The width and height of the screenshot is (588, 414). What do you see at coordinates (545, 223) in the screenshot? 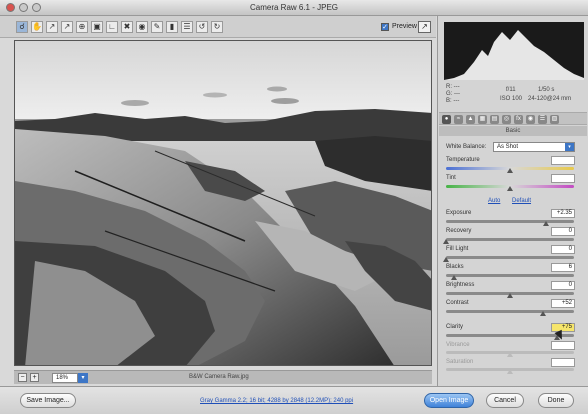
I see `exposure-slider-thumb` at bounding box center [545, 223].